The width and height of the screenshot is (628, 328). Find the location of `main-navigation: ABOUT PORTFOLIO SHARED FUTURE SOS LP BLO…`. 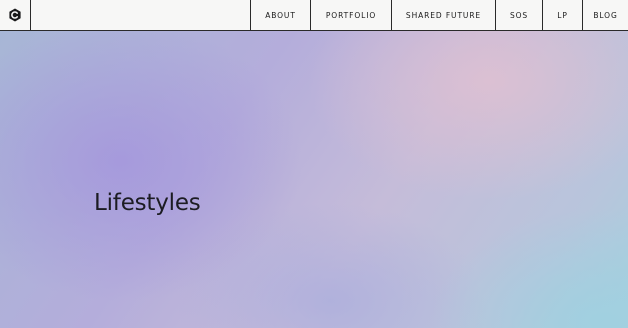

main-navigation: ABOUT PORTFOLIO SHARED FUTURE SOS LP BLO… is located at coordinates (439, 15).